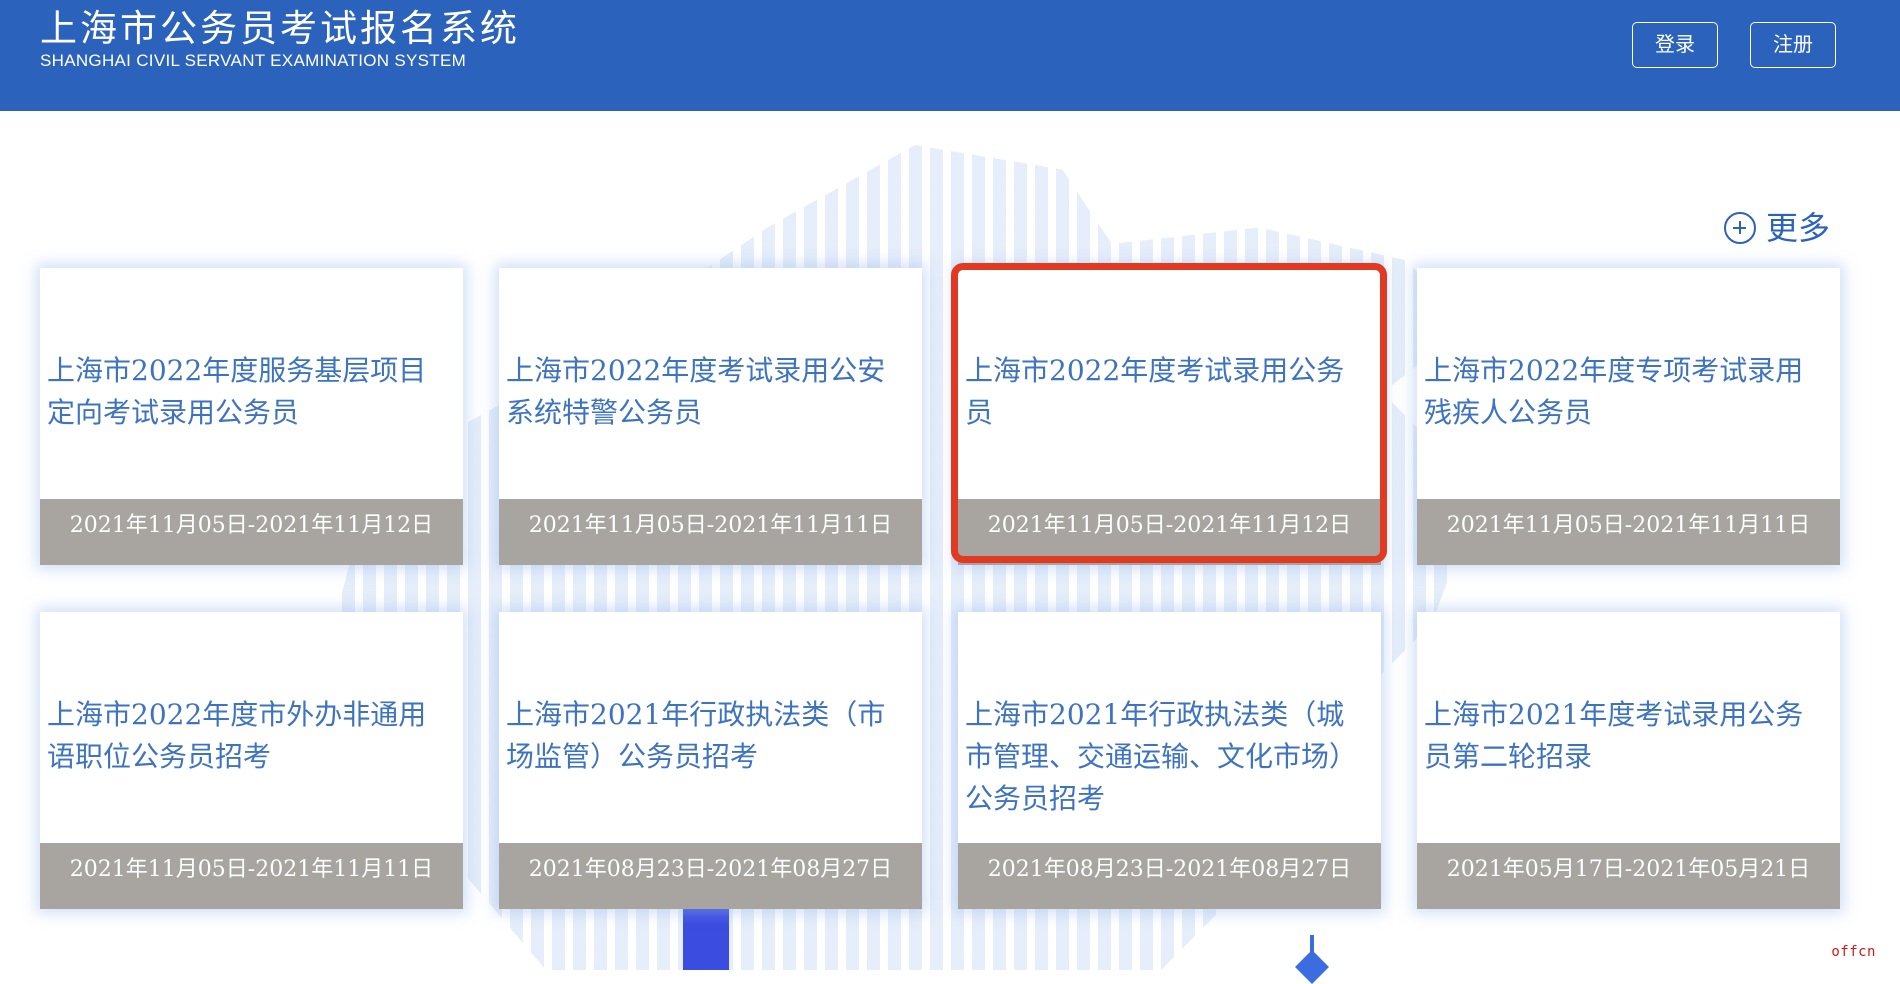 Image resolution: width=1900 pixels, height=984 pixels. What do you see at coordinates (1161, 756) in the screenshot?
I see `exam-card-title: 上海市2021年行政执法类（城市管理、交通运输、文化市场）公务员招考` at bounding box center [1161, 756].